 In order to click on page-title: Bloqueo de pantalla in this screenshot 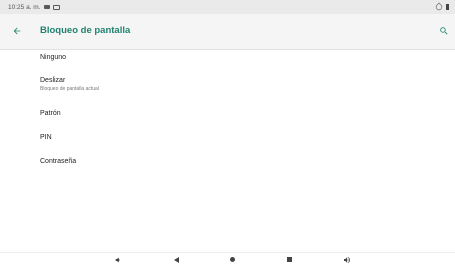, I will do `click(85, 30)`.